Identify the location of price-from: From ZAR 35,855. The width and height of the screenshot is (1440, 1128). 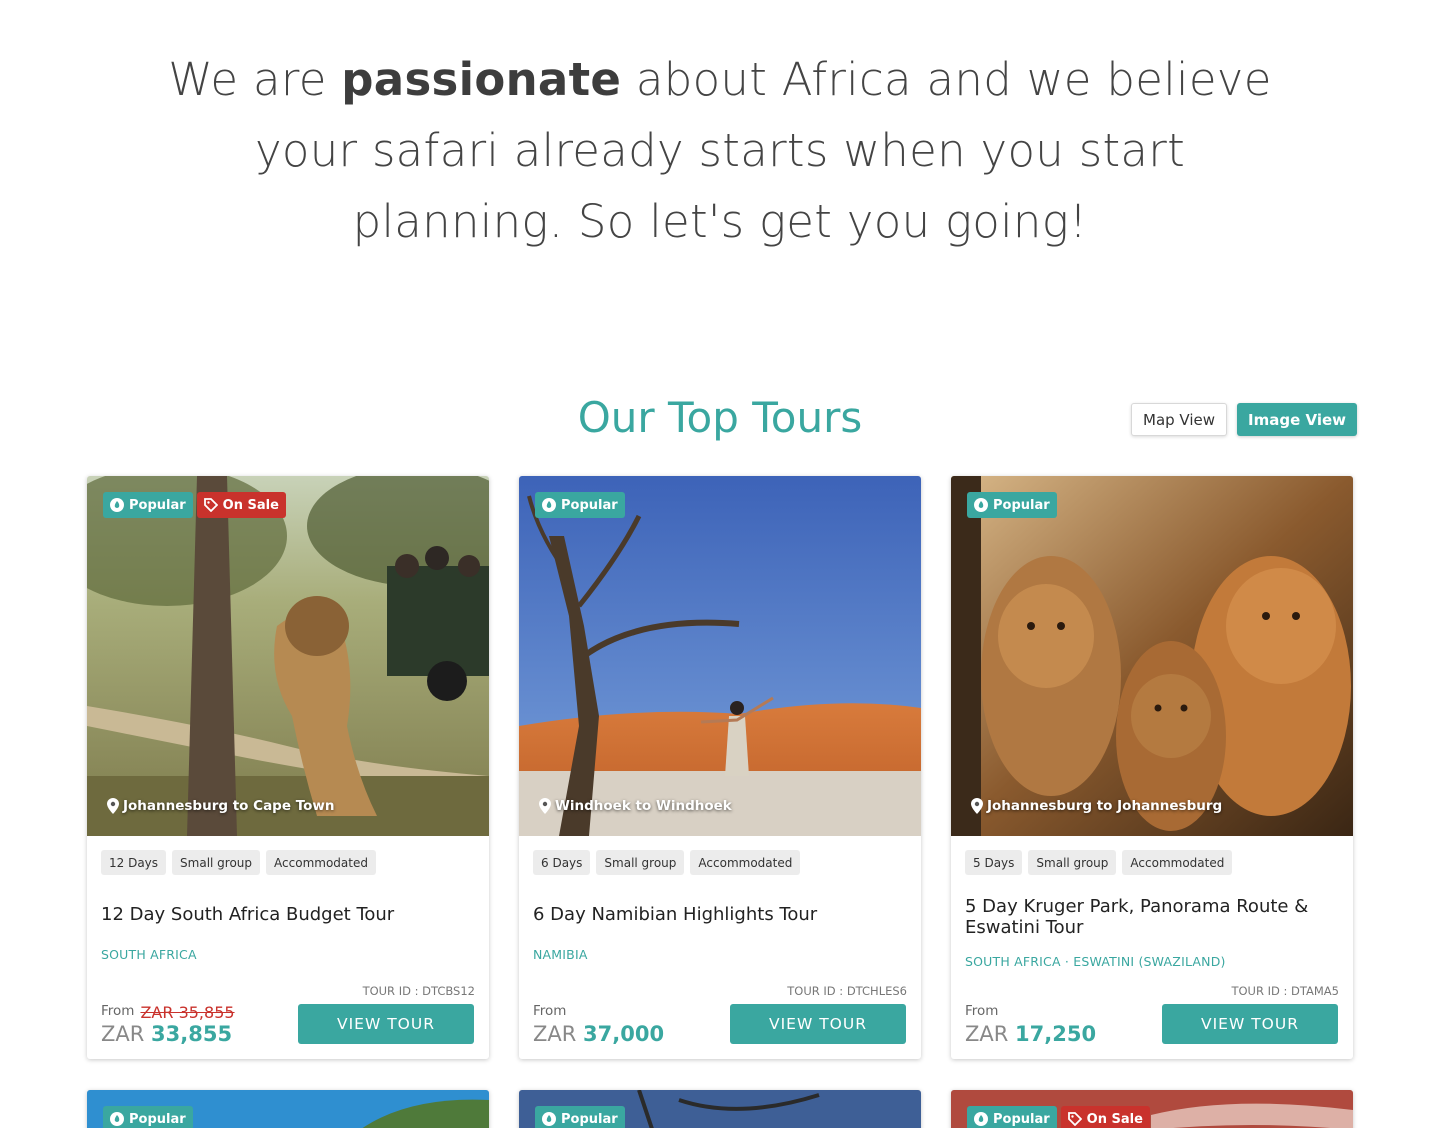
(168, 1012).